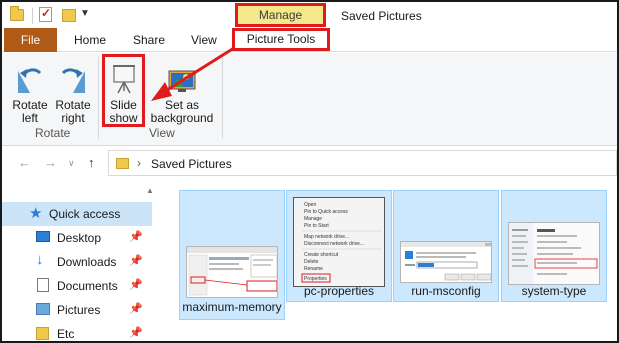 This screenshot has height=343, width=619. I want to click on file-tile-maximum-memory: maximum-memory, so click(232, 255).